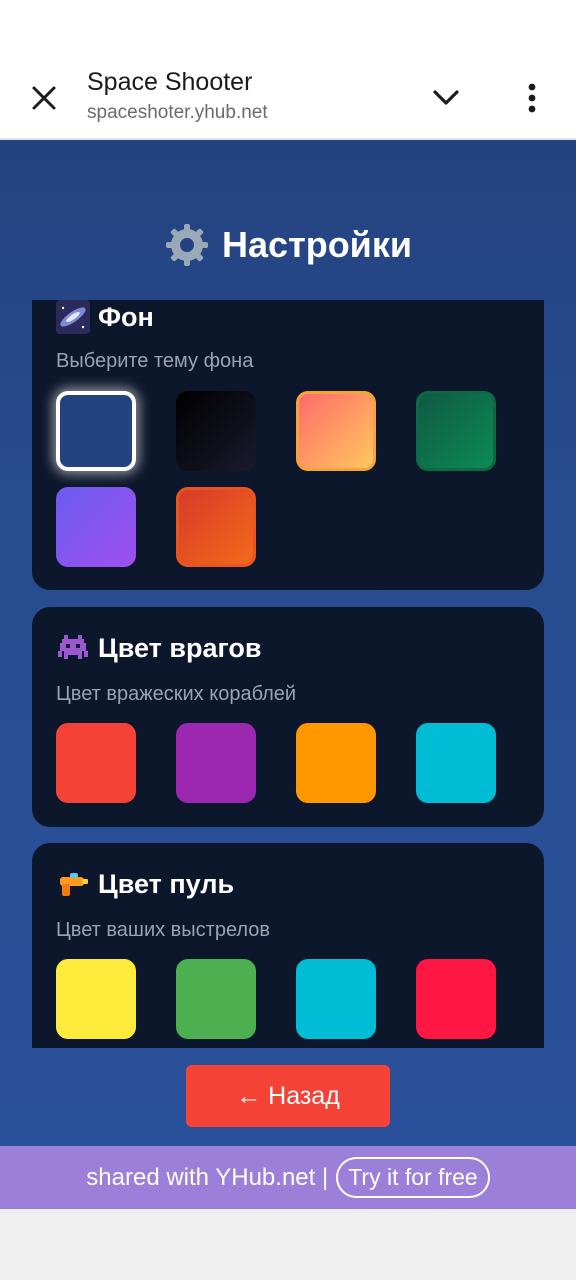 Image resolution: width=576 pixels, height=1280 pixels. I want to click on expand-button, so click(446, 98).